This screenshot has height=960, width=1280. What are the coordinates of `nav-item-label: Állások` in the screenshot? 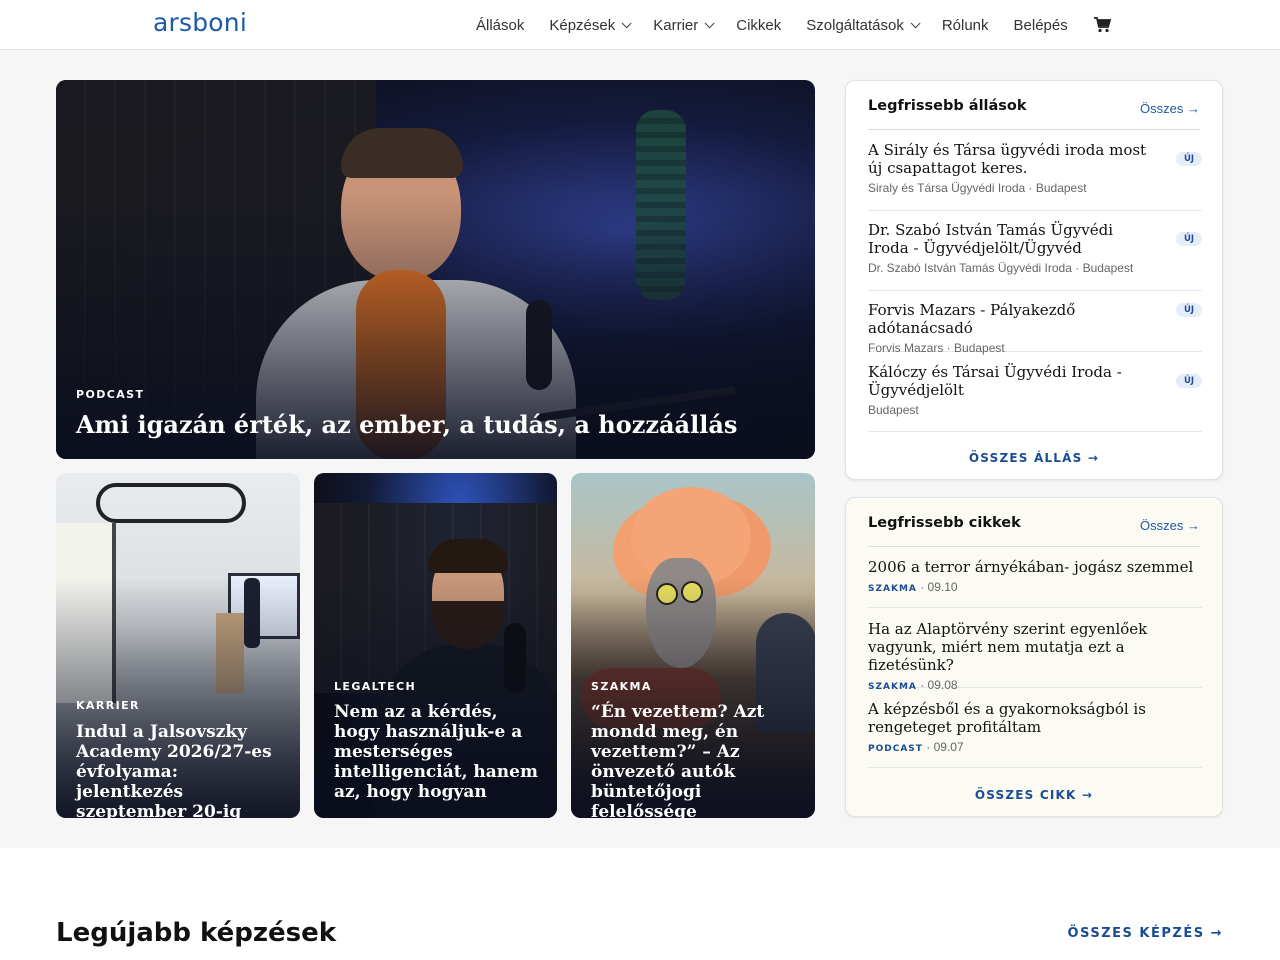 It's located at (500, 25).